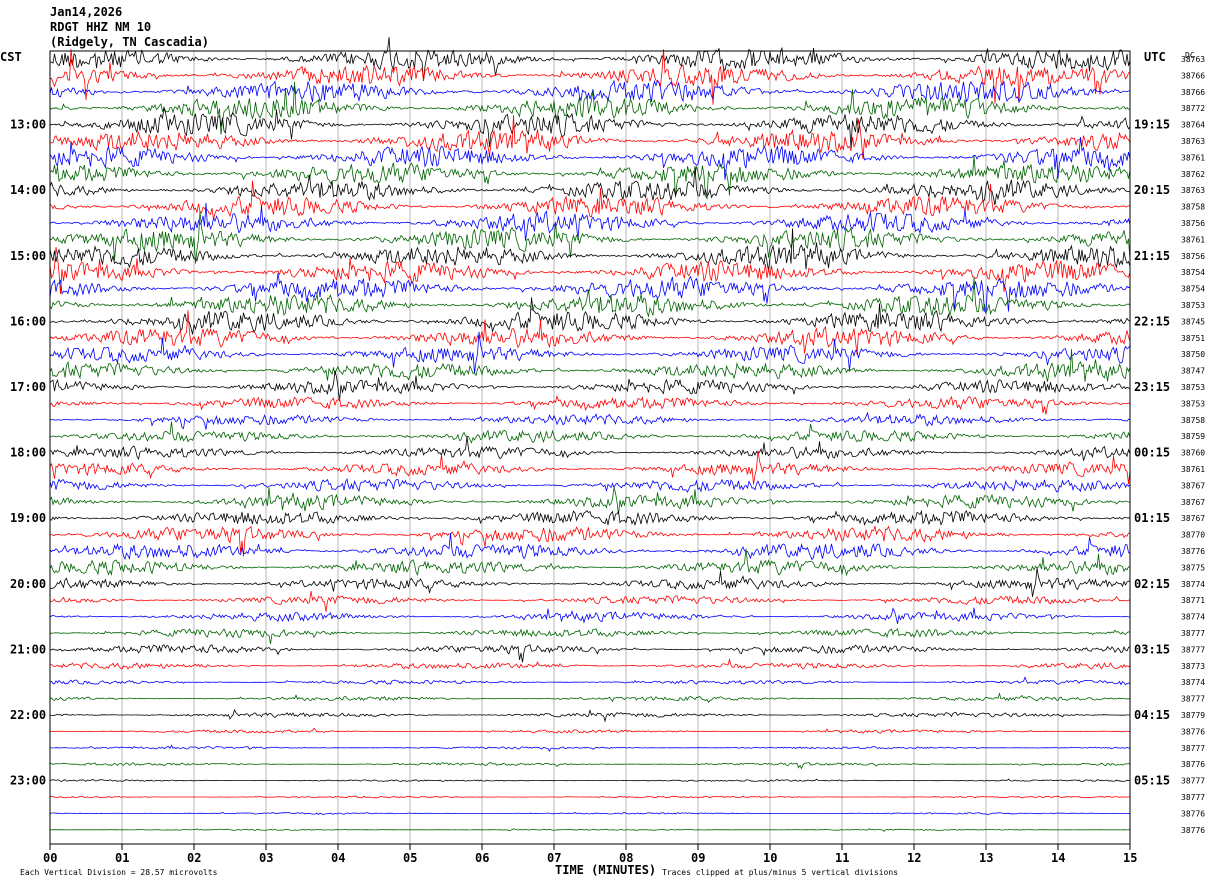  I want to click on left-time-label: 21:00, so click(28, 649).